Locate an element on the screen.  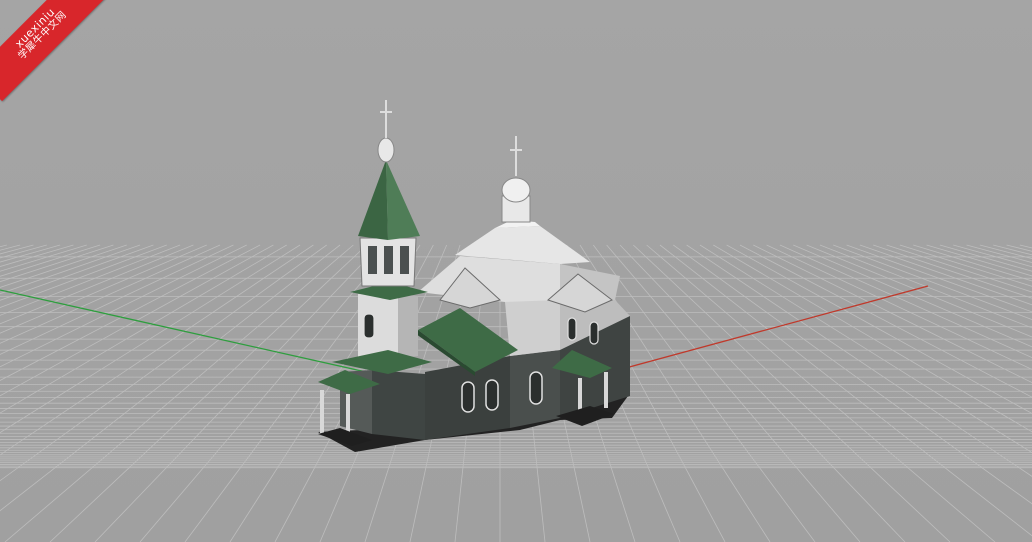
spire-left is located at coordinates (373, 200).